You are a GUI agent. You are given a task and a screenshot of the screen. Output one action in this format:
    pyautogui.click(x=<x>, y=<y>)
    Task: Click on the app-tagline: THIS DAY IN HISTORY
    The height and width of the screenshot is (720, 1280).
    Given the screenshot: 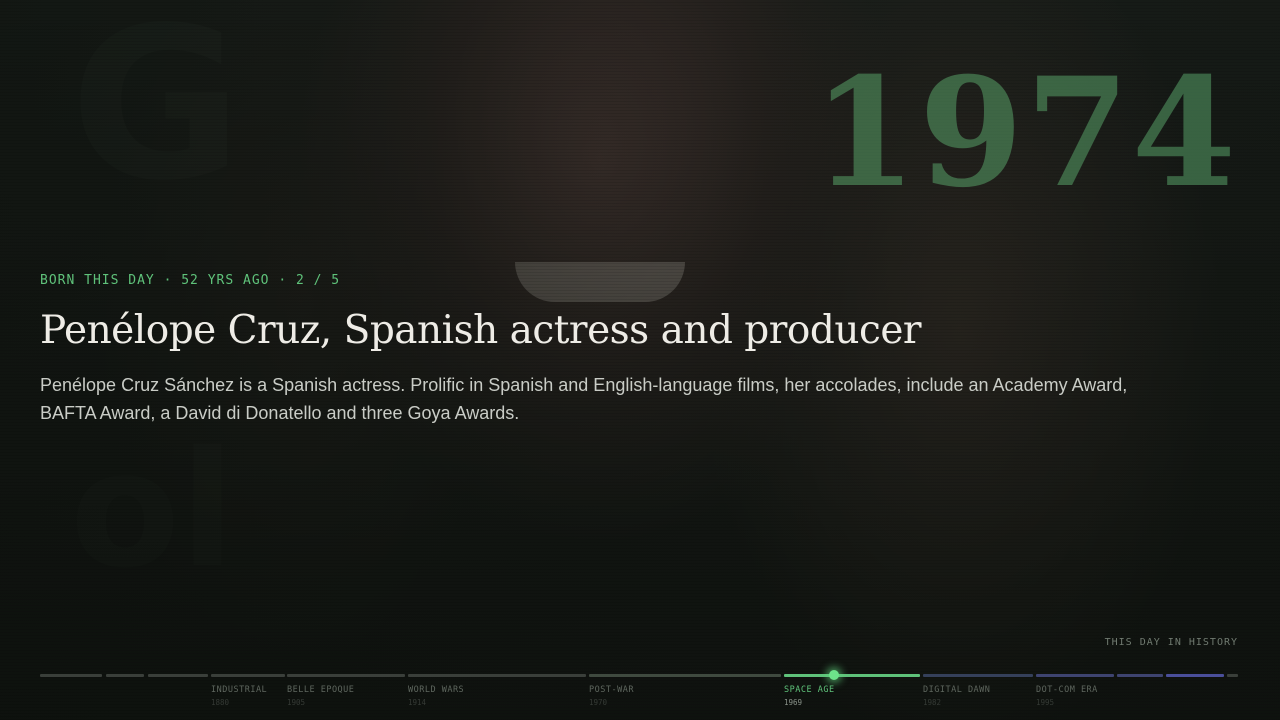 What is the action you would take?
    pyautogui.click(x=1171, y=642)
    